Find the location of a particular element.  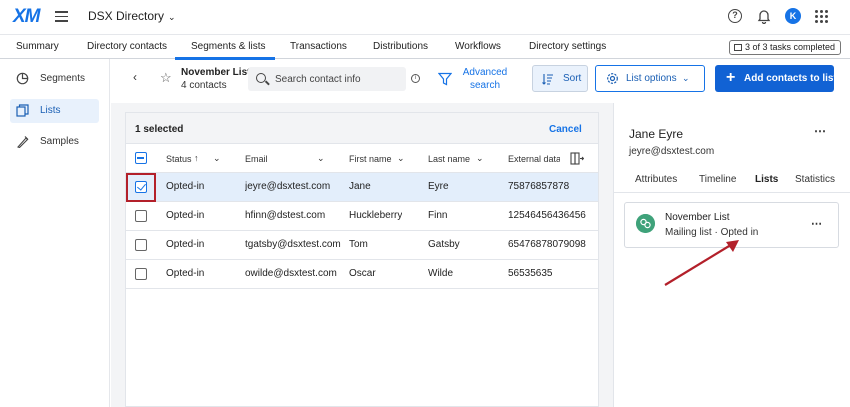

list-contact-count: 4 contacts is located at coordinates (204, 85).